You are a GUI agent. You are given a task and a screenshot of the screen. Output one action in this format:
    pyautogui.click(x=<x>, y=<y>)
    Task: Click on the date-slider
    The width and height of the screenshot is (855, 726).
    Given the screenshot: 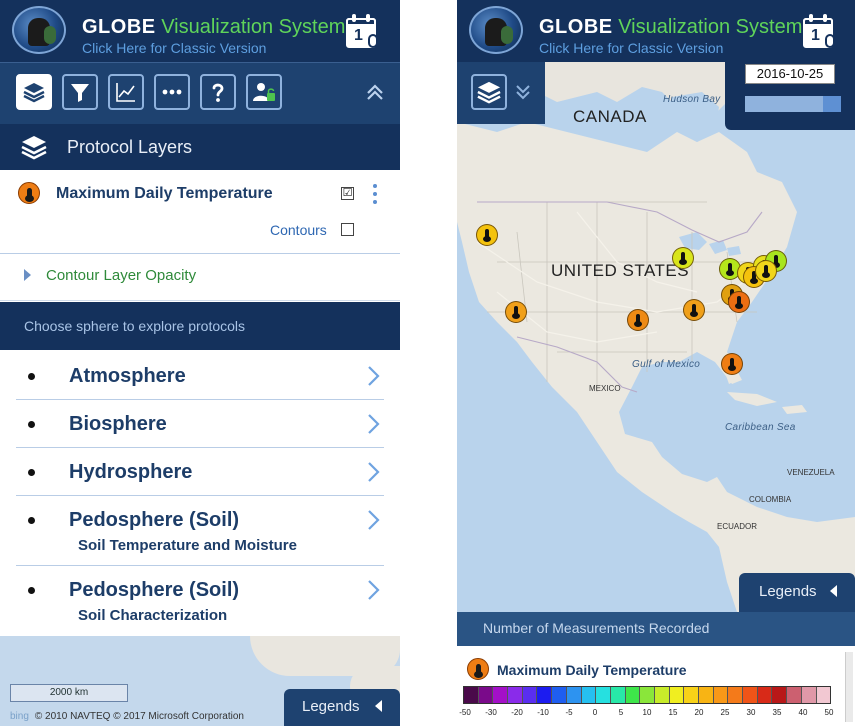 What is the action you would take?
    pyautogui.click(x=793, y=104)
    